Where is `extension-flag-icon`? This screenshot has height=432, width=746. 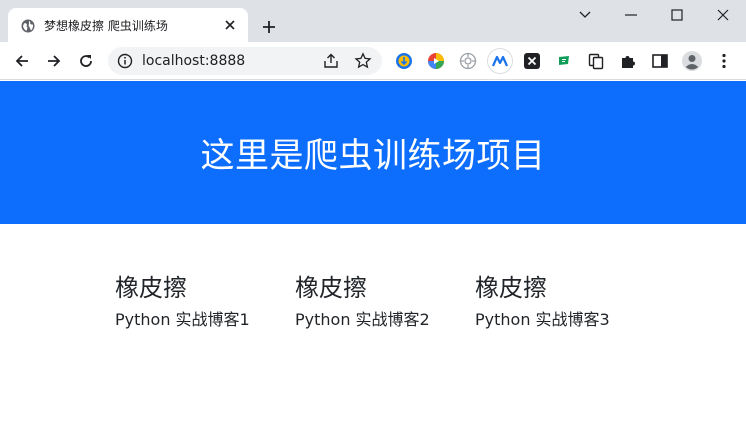
extension-flag-icon is located at coordinates (564, 61).